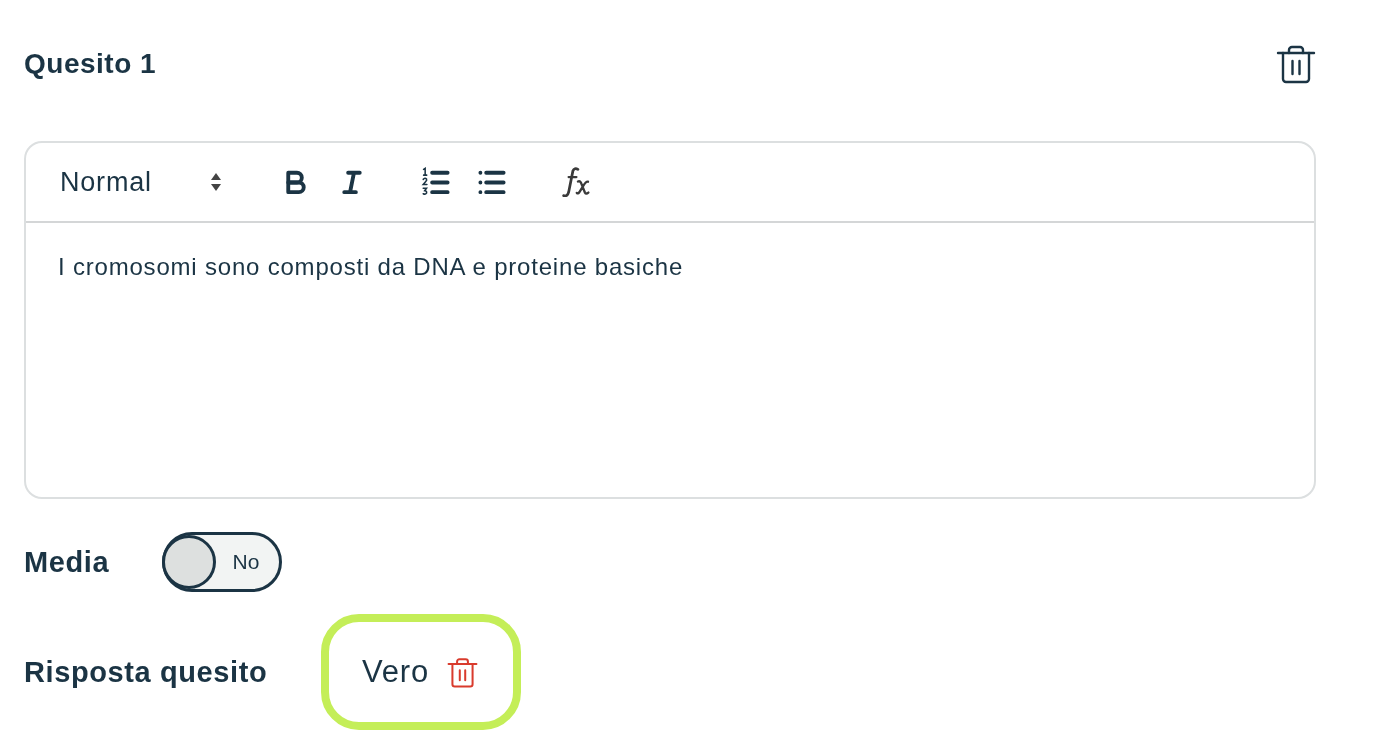  Describe the element at coordinates (106, 182) in the screenshot. I see `format-value: Normal` at that location.